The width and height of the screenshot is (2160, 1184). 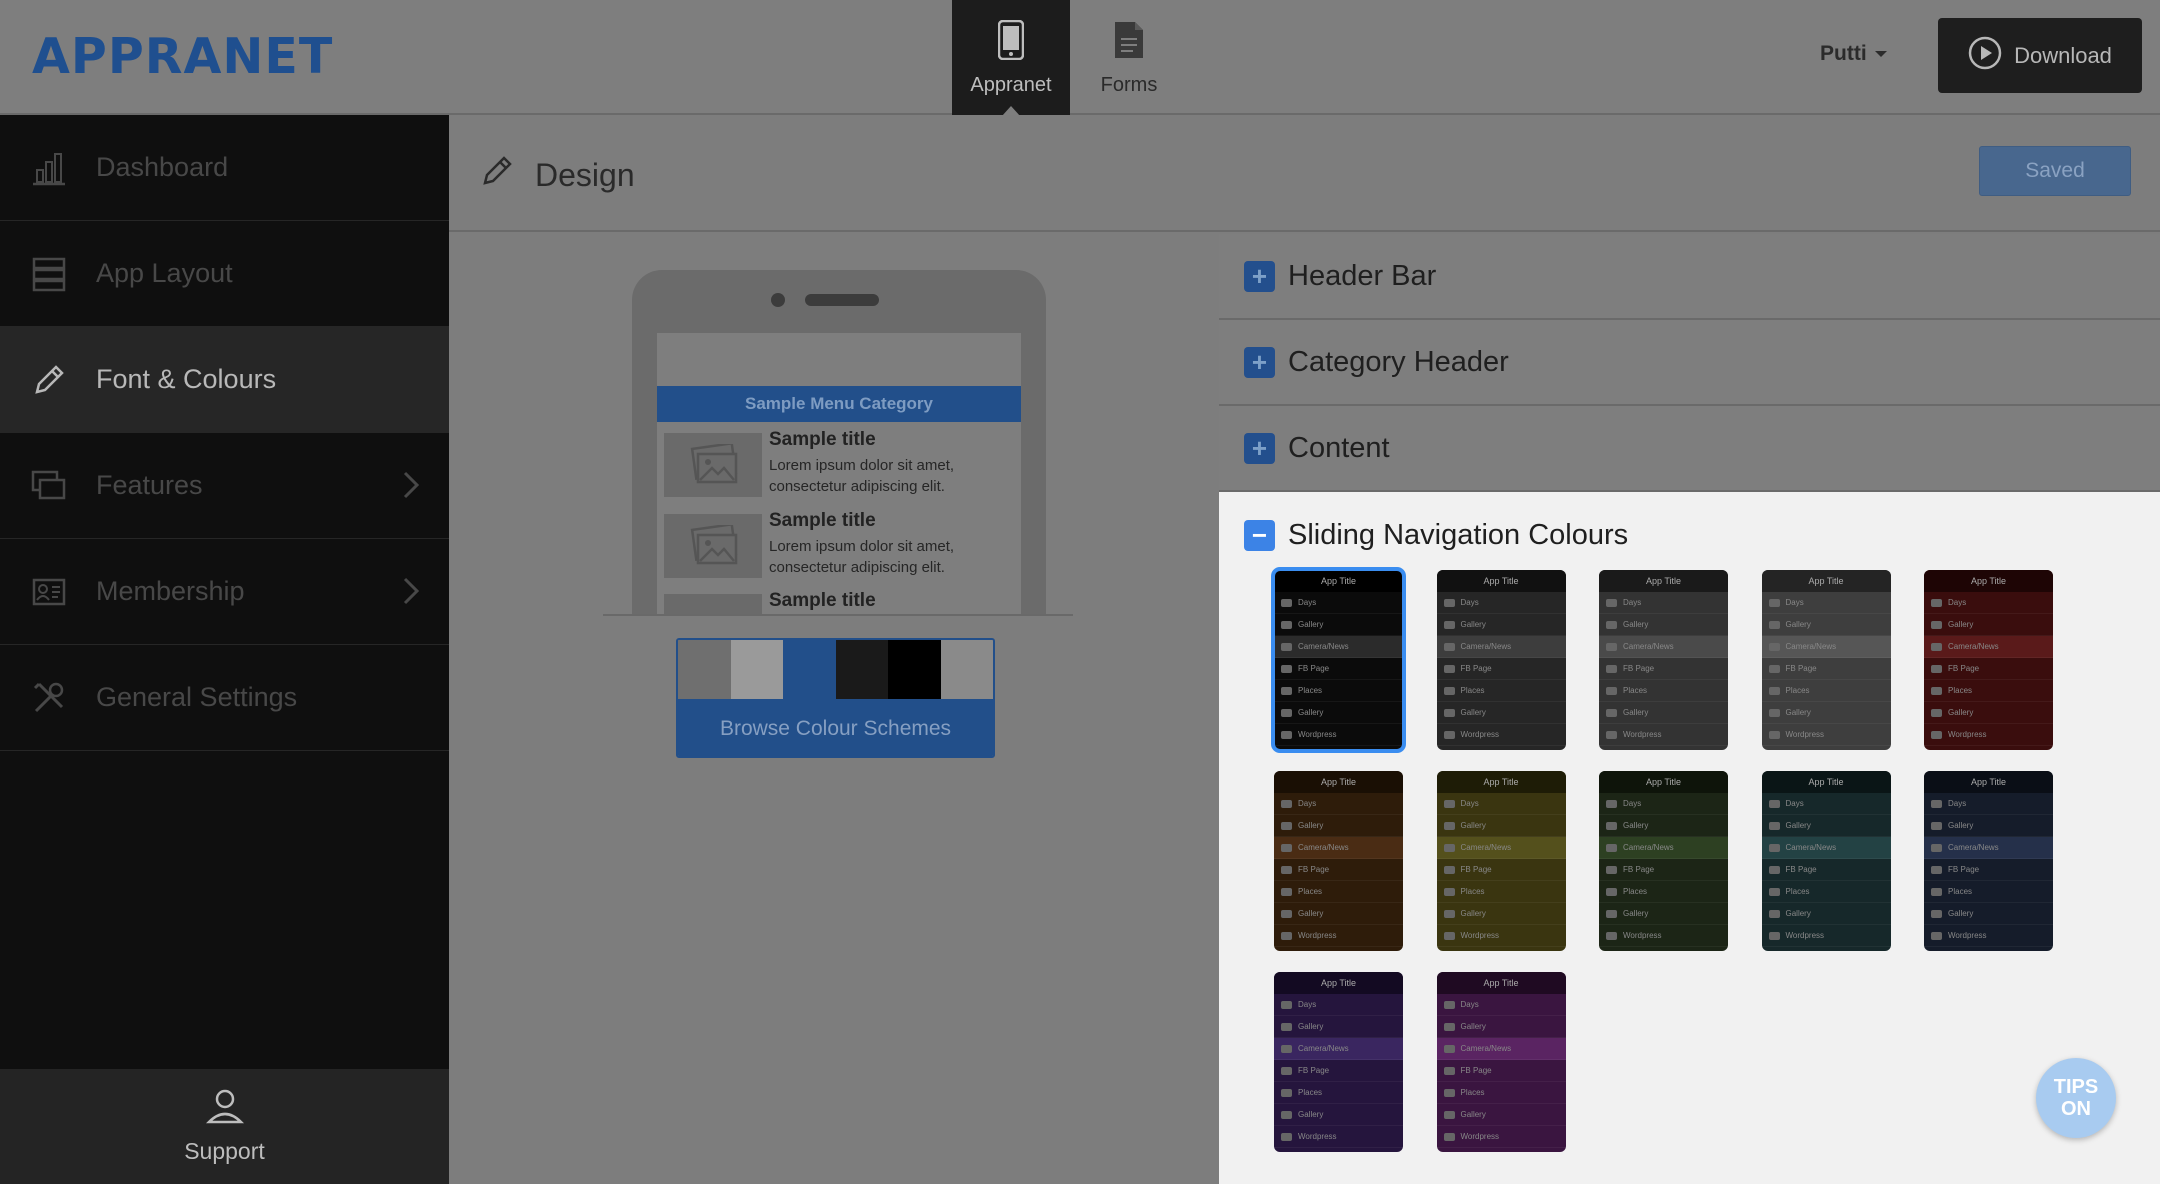 I want to click on theme-thumb-item: Wordpress, so click(x=1988, y=936).